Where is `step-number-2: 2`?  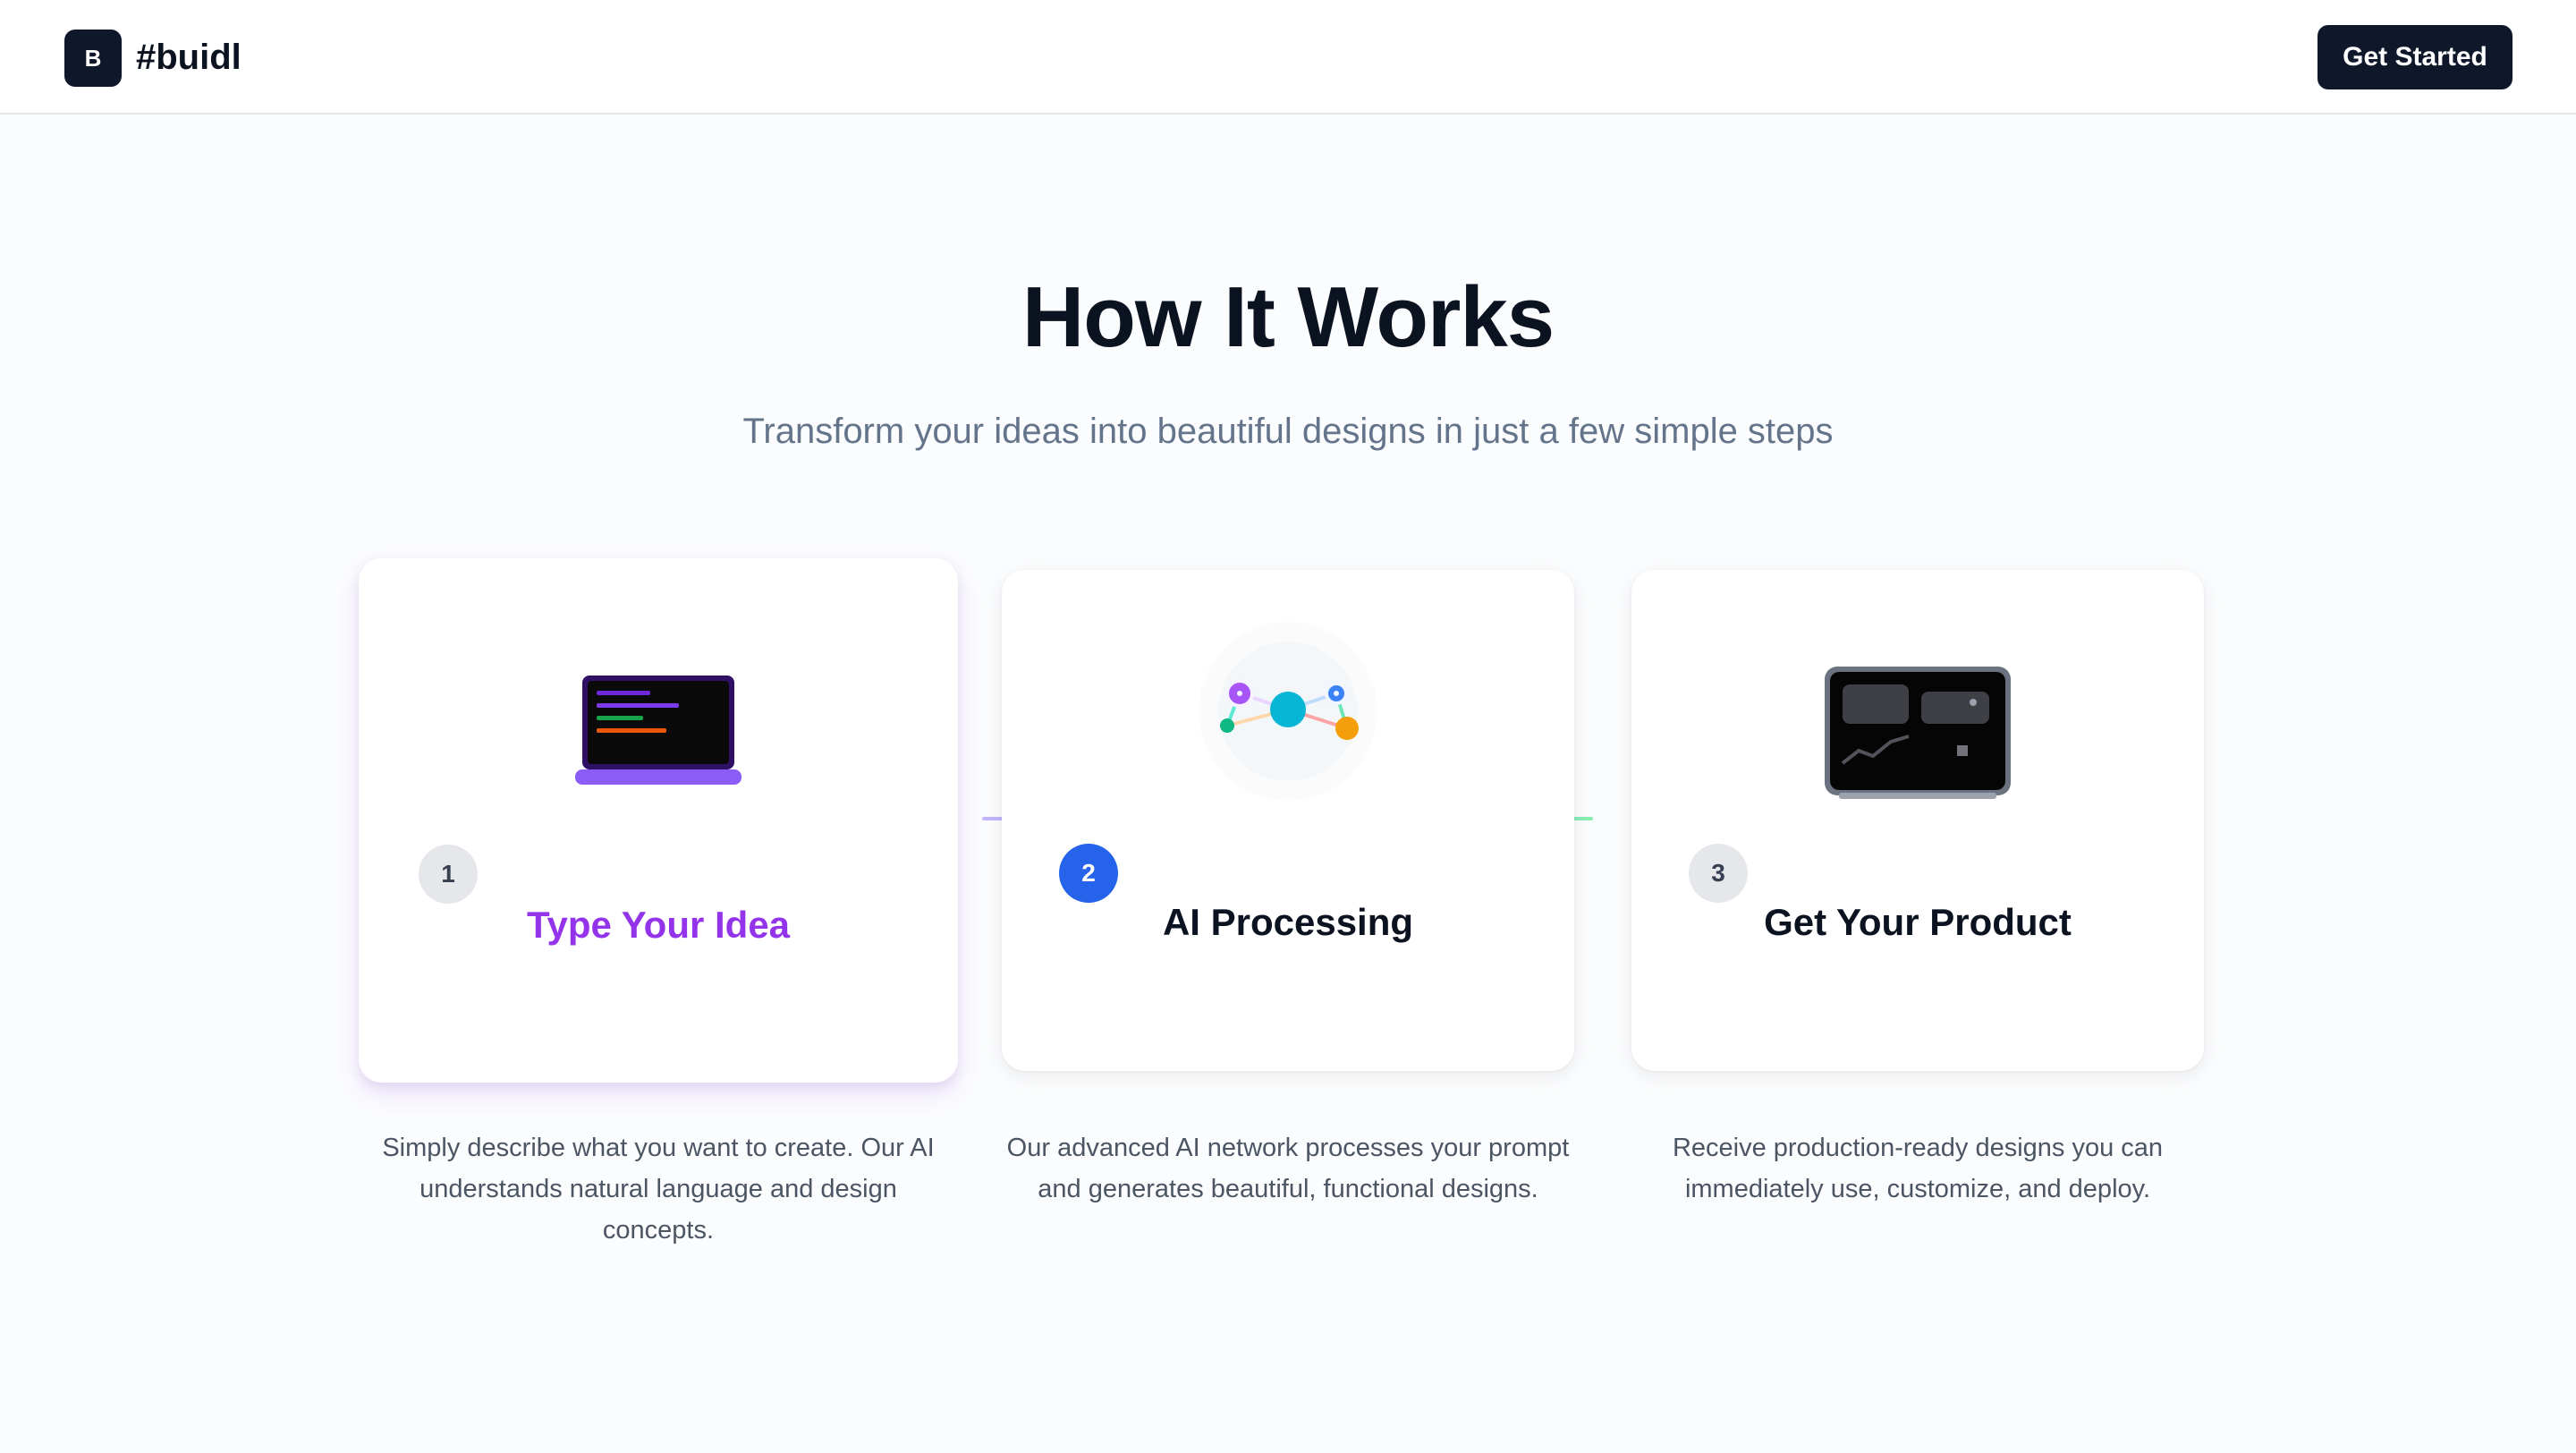 step-number-2: 2 is located at coordinates (1088, 873).